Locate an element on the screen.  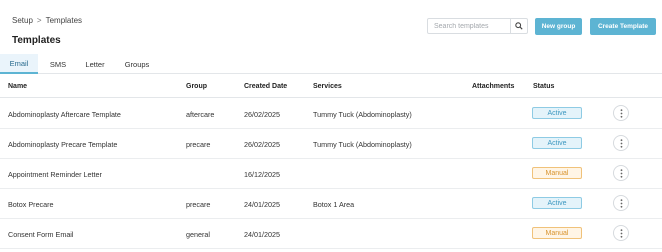
breadcrumb-current: Templates is located at coordinates (64, 20).